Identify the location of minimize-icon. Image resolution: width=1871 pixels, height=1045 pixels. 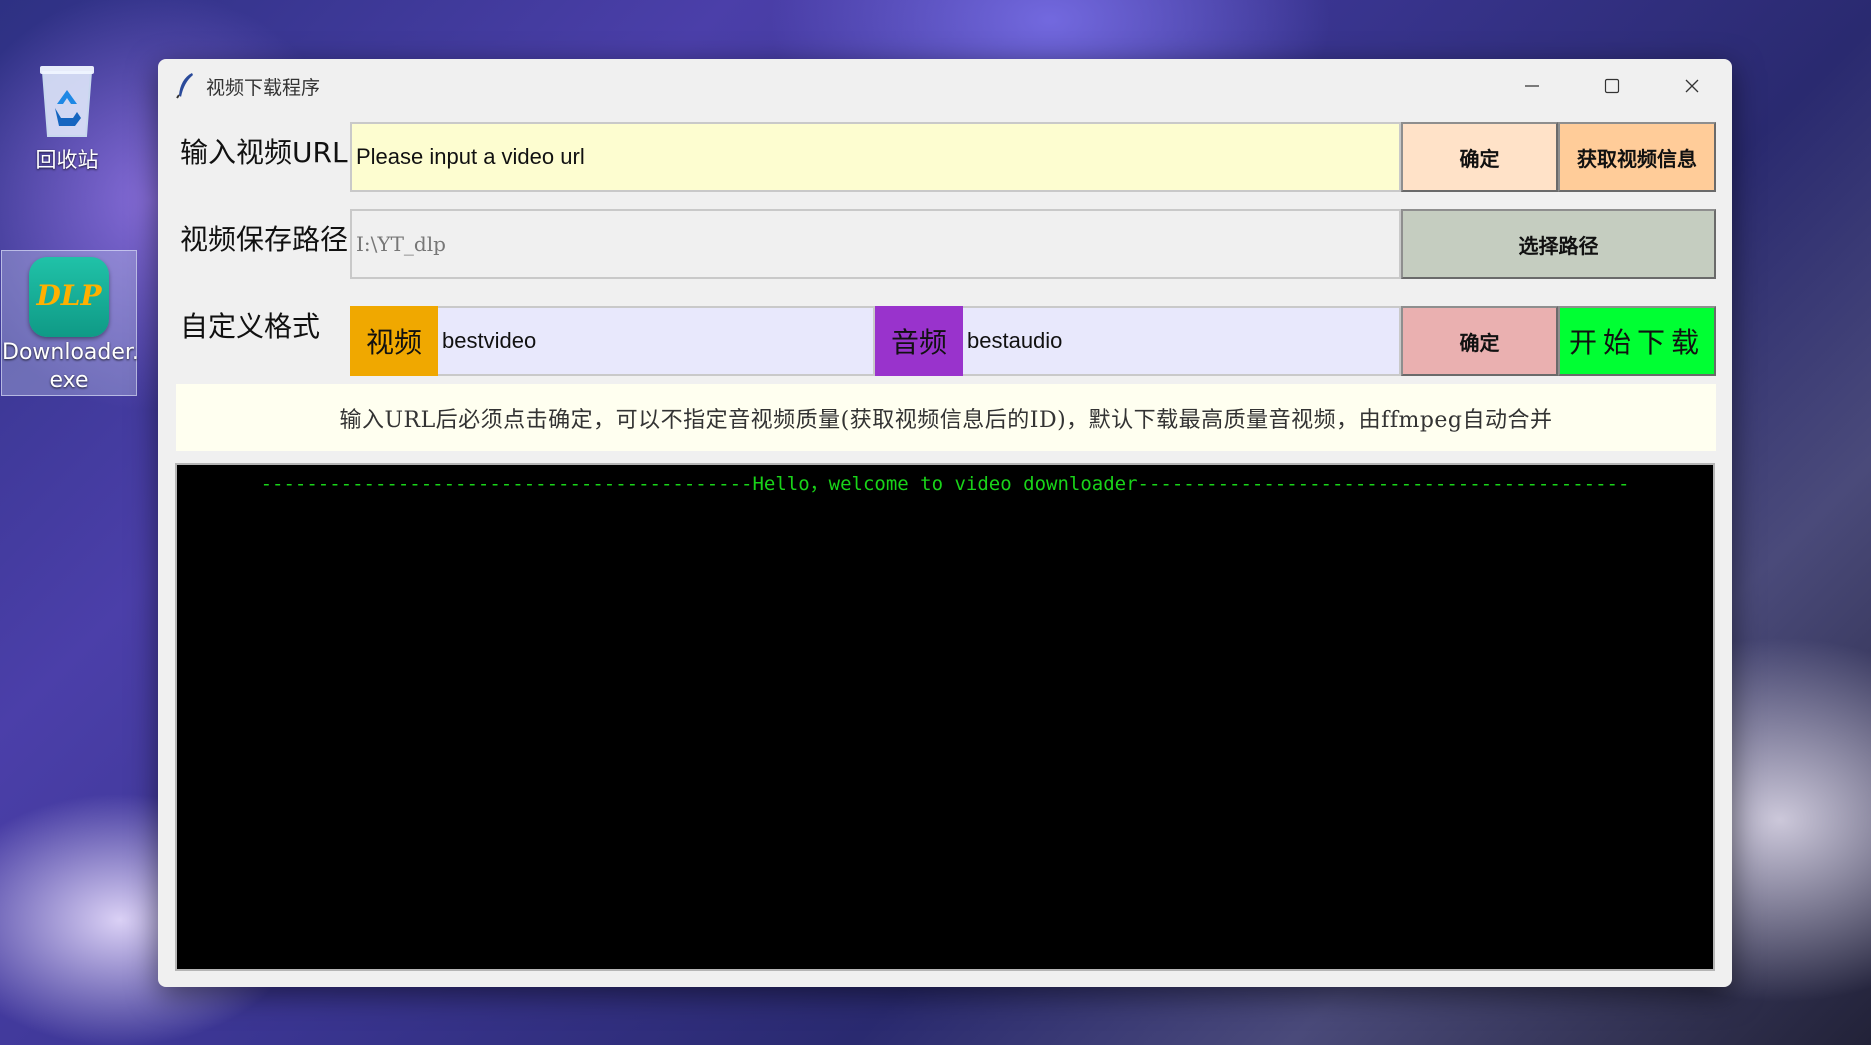
(1532, 85).